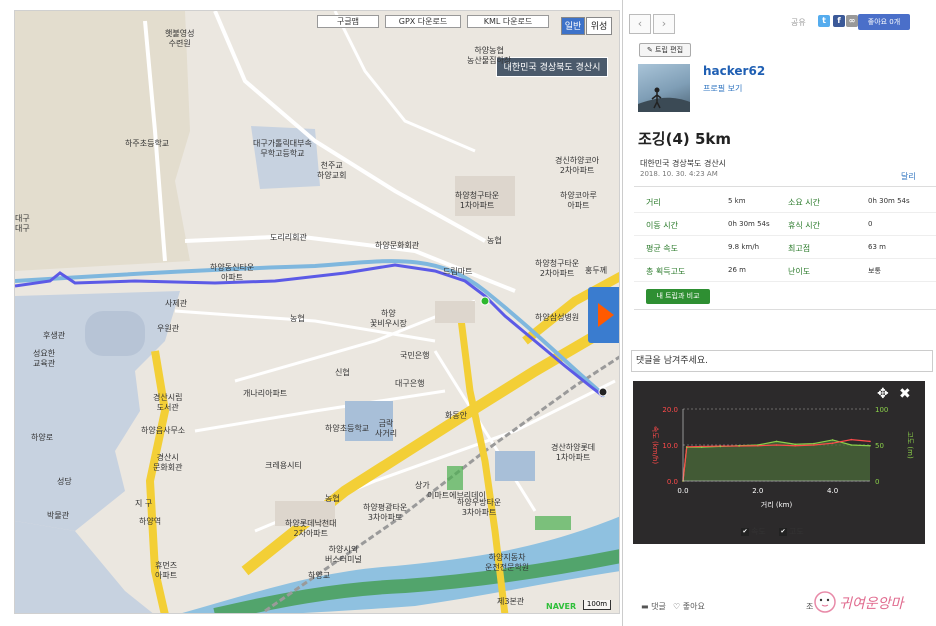 The image size is (936, 626). I want to click on compare-trip-button: 내 트립과 비교, so click(678, 296).